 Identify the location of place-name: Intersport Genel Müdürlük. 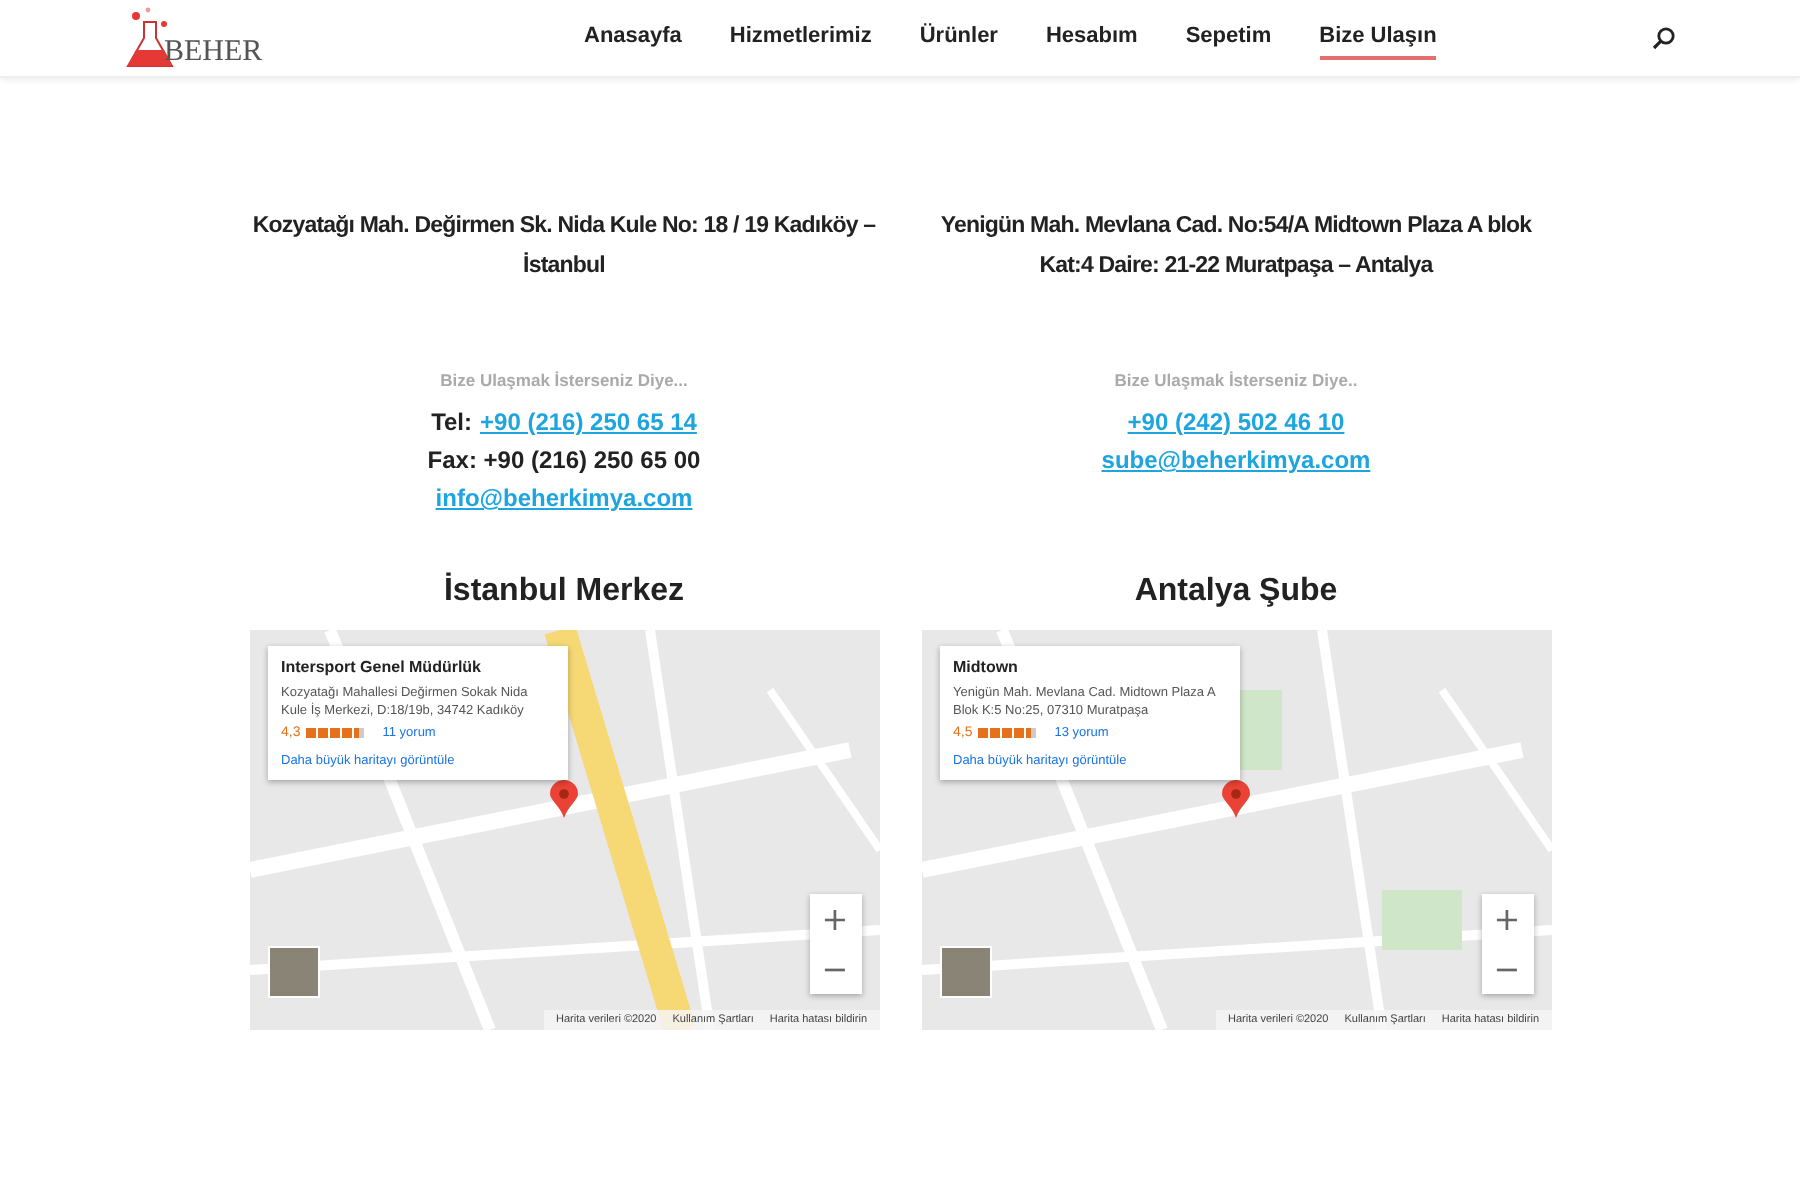
(382, 667).